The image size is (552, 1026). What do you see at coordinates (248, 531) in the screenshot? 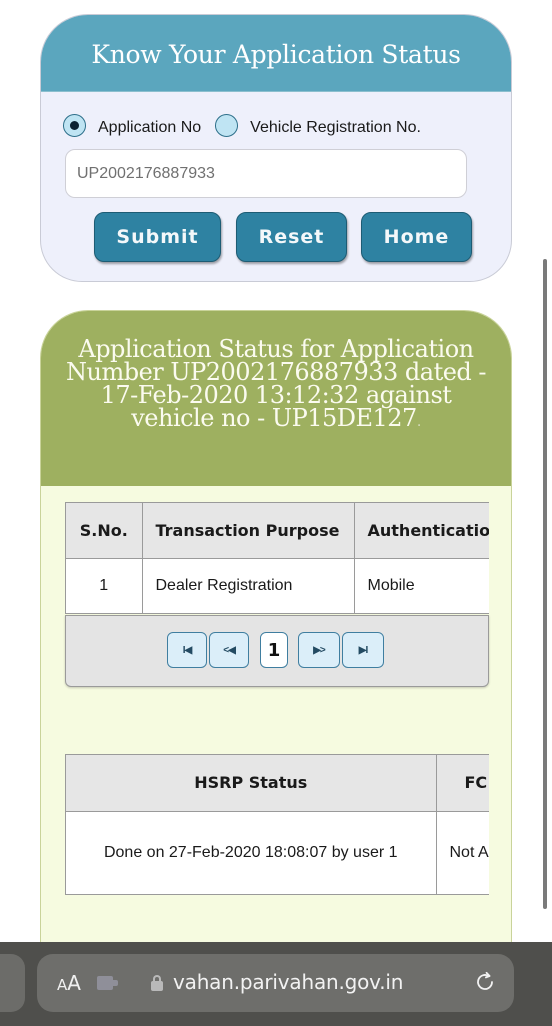
I see `column-header-transaction-purpose: Transaction Purpose` at bounding box center [248, 531].